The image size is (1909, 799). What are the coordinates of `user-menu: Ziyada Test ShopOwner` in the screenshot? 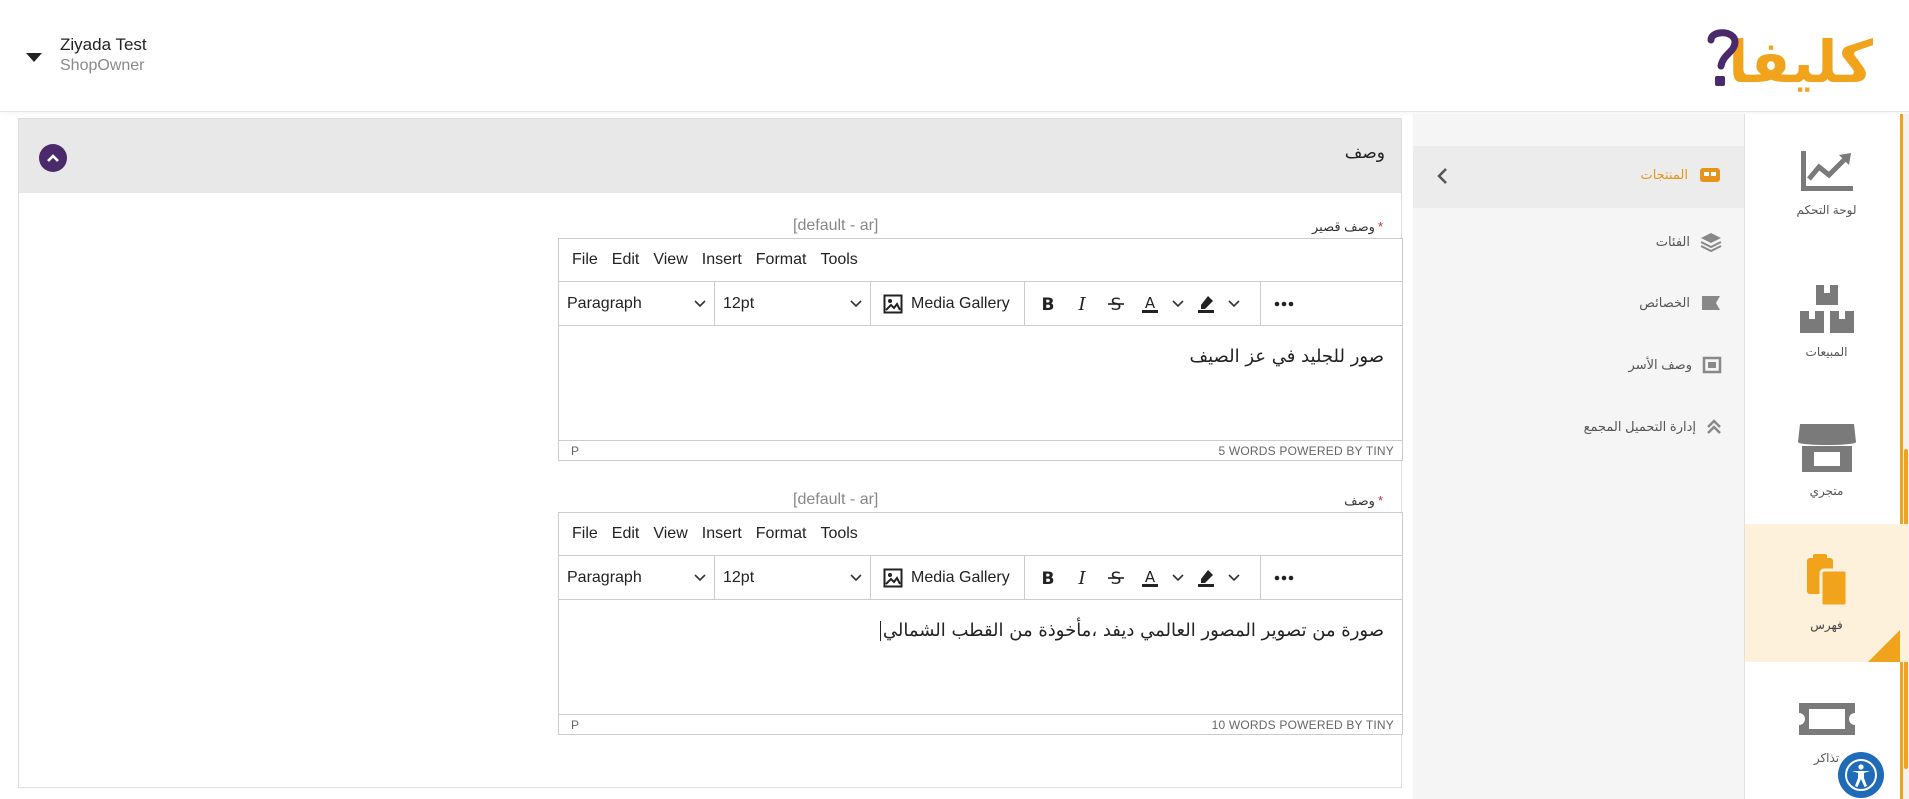 It's located at (86, 55).